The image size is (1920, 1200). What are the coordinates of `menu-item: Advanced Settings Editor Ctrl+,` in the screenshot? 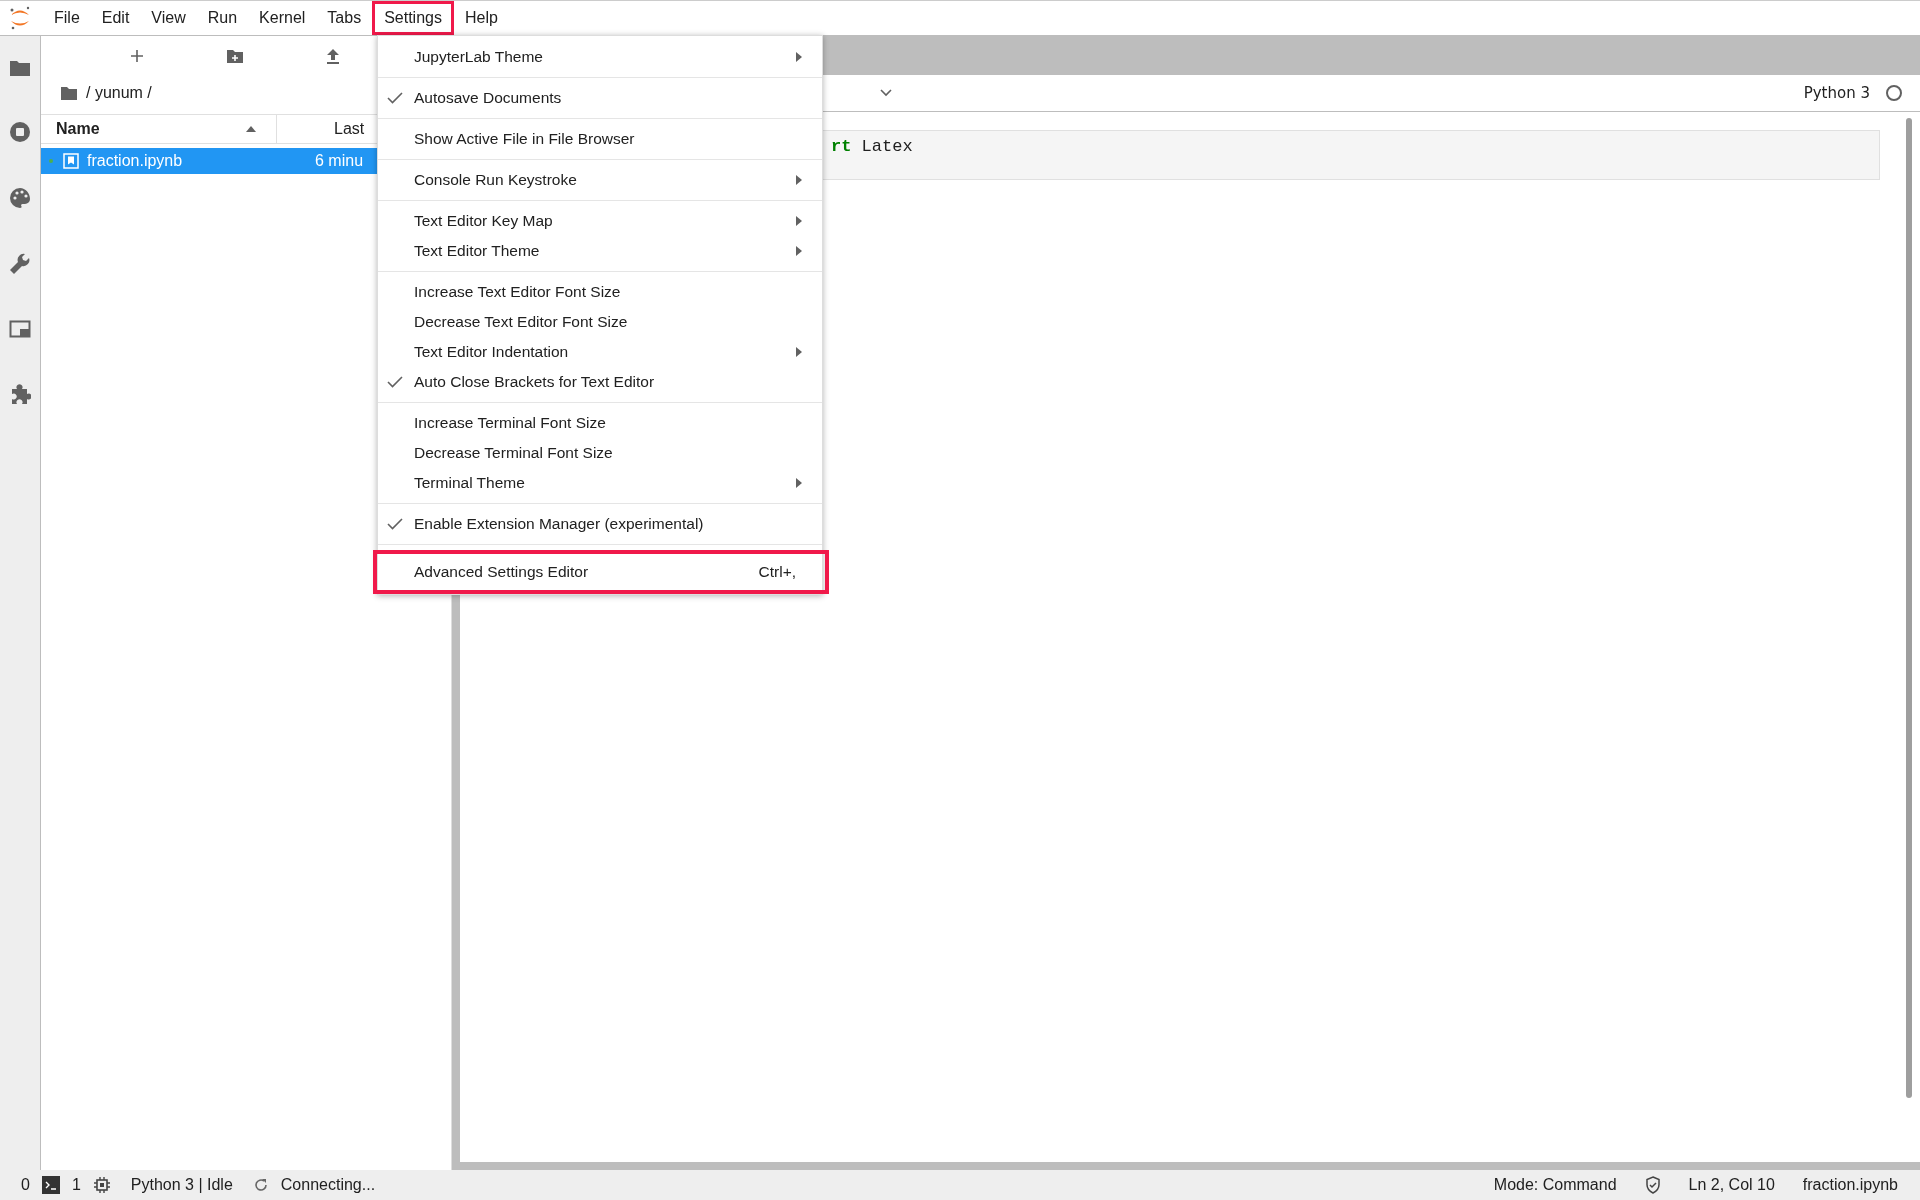 It's located at (601, 572).